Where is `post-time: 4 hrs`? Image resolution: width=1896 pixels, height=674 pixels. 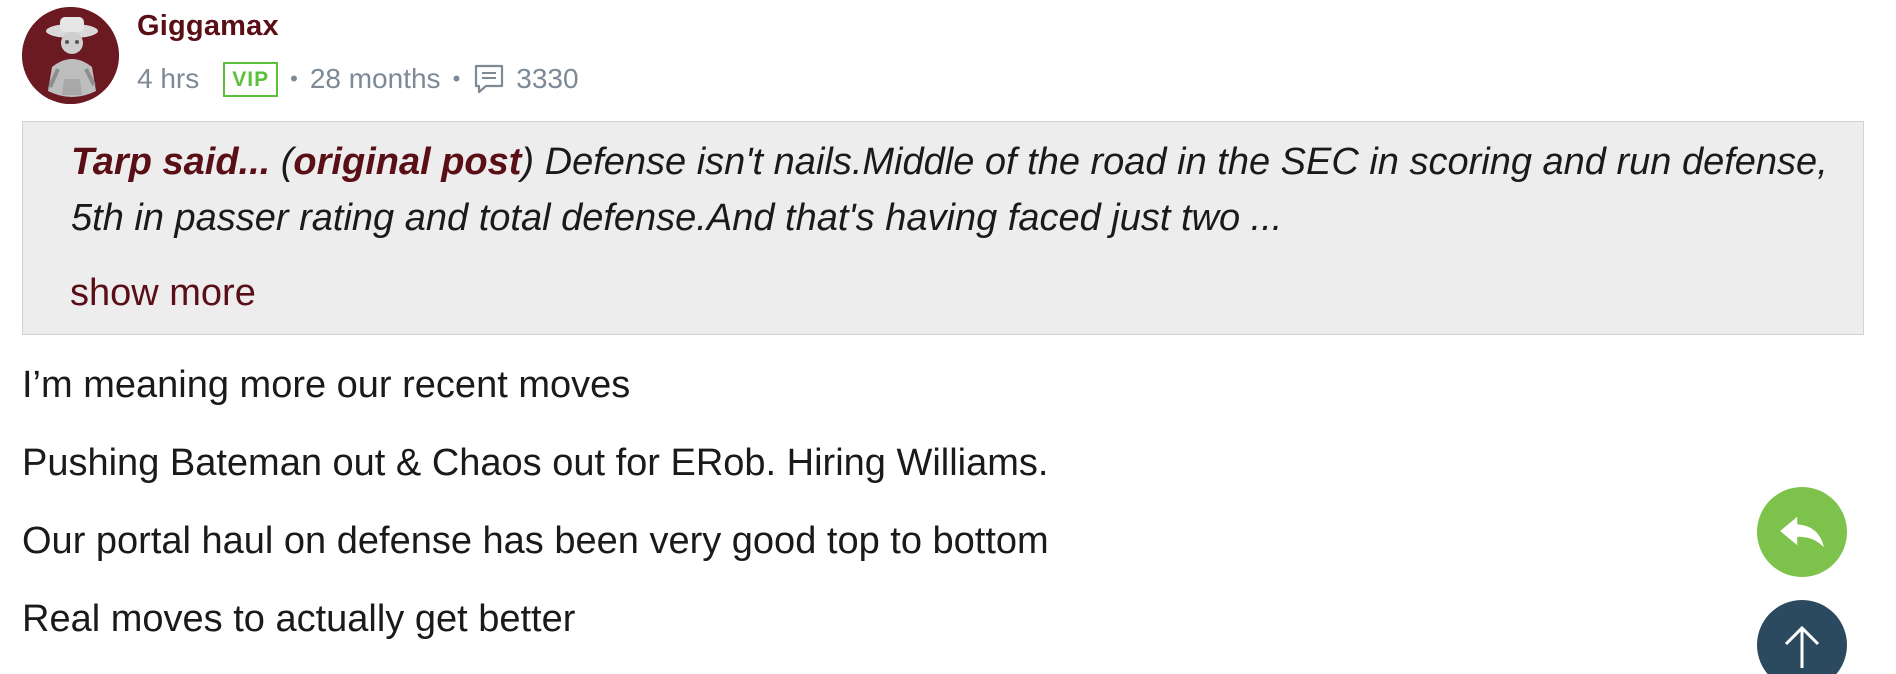 post-time: 4 hrs is located at coordinates (168, 78).